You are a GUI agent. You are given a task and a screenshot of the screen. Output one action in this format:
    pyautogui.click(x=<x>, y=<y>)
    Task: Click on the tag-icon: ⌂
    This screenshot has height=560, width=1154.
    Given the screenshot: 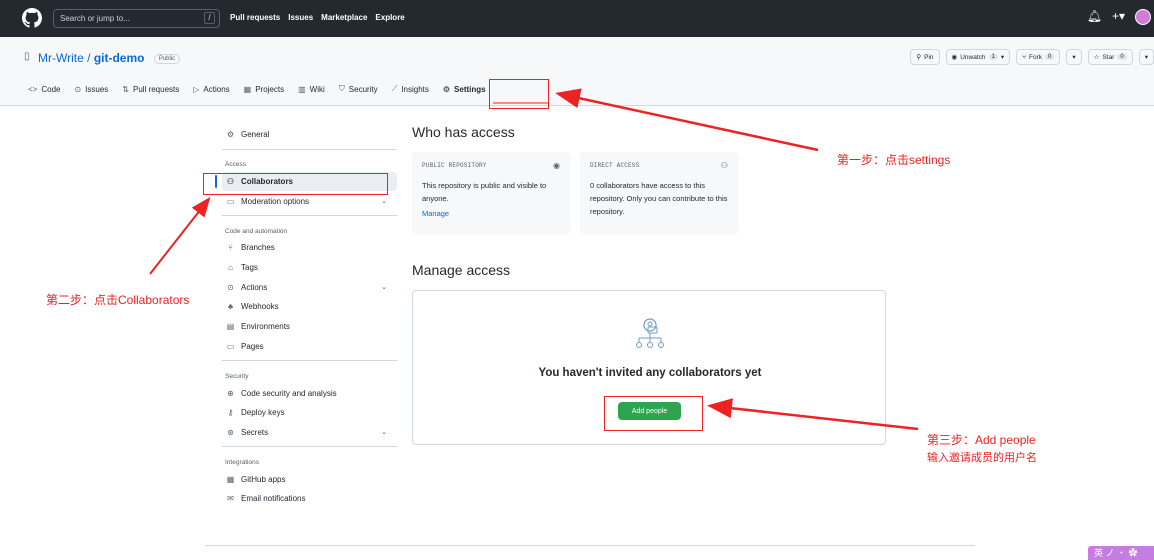 What is the action you would take?
    pyautogui.click(x=230, y=268)
    